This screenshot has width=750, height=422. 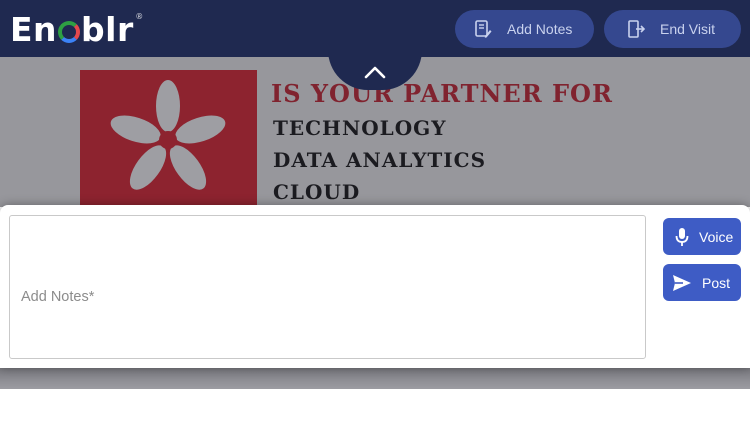 What do you see at coordinates (687, 29) in the screenshot?
I see `end-visit-label: End Visit` at bounding box center [687, 29].